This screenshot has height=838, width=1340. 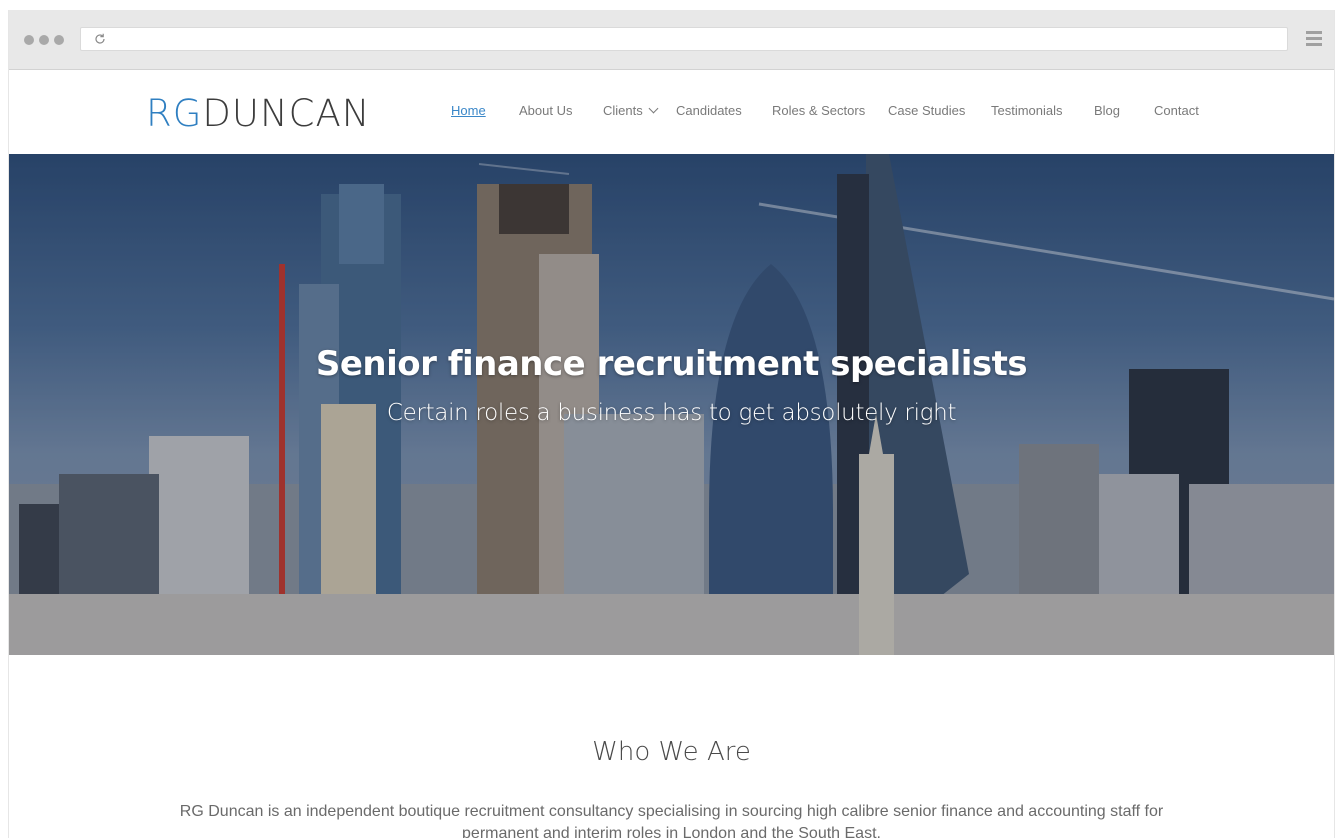 What do you see at coordinates (1314, 40) in the screenshot?
I see `hamburger-menu-icon` at bounding box center [1314, 40].